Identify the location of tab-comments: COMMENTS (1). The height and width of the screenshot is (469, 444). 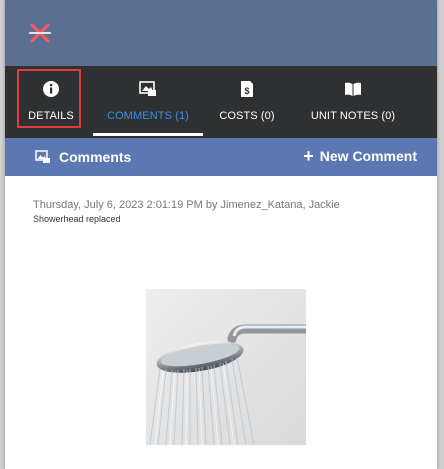
(148, 102).